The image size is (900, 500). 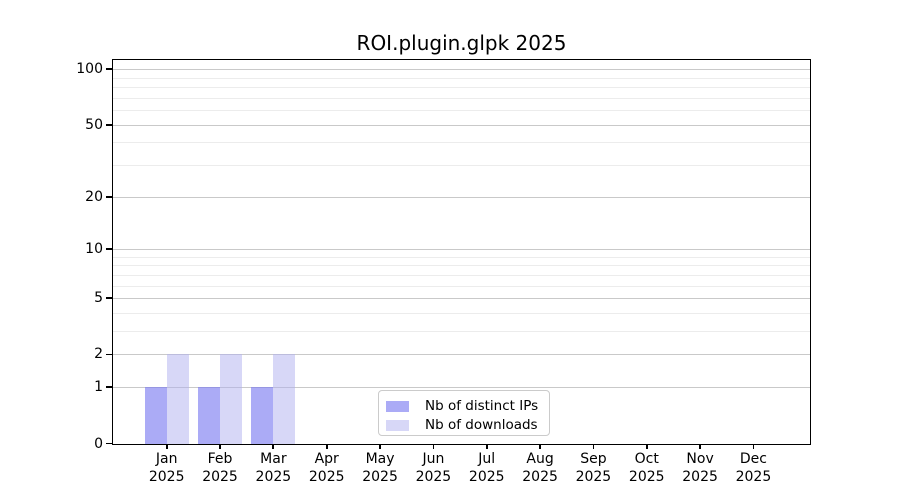 I want to click on y-tick-label: 1, so click(x=98, y=387).